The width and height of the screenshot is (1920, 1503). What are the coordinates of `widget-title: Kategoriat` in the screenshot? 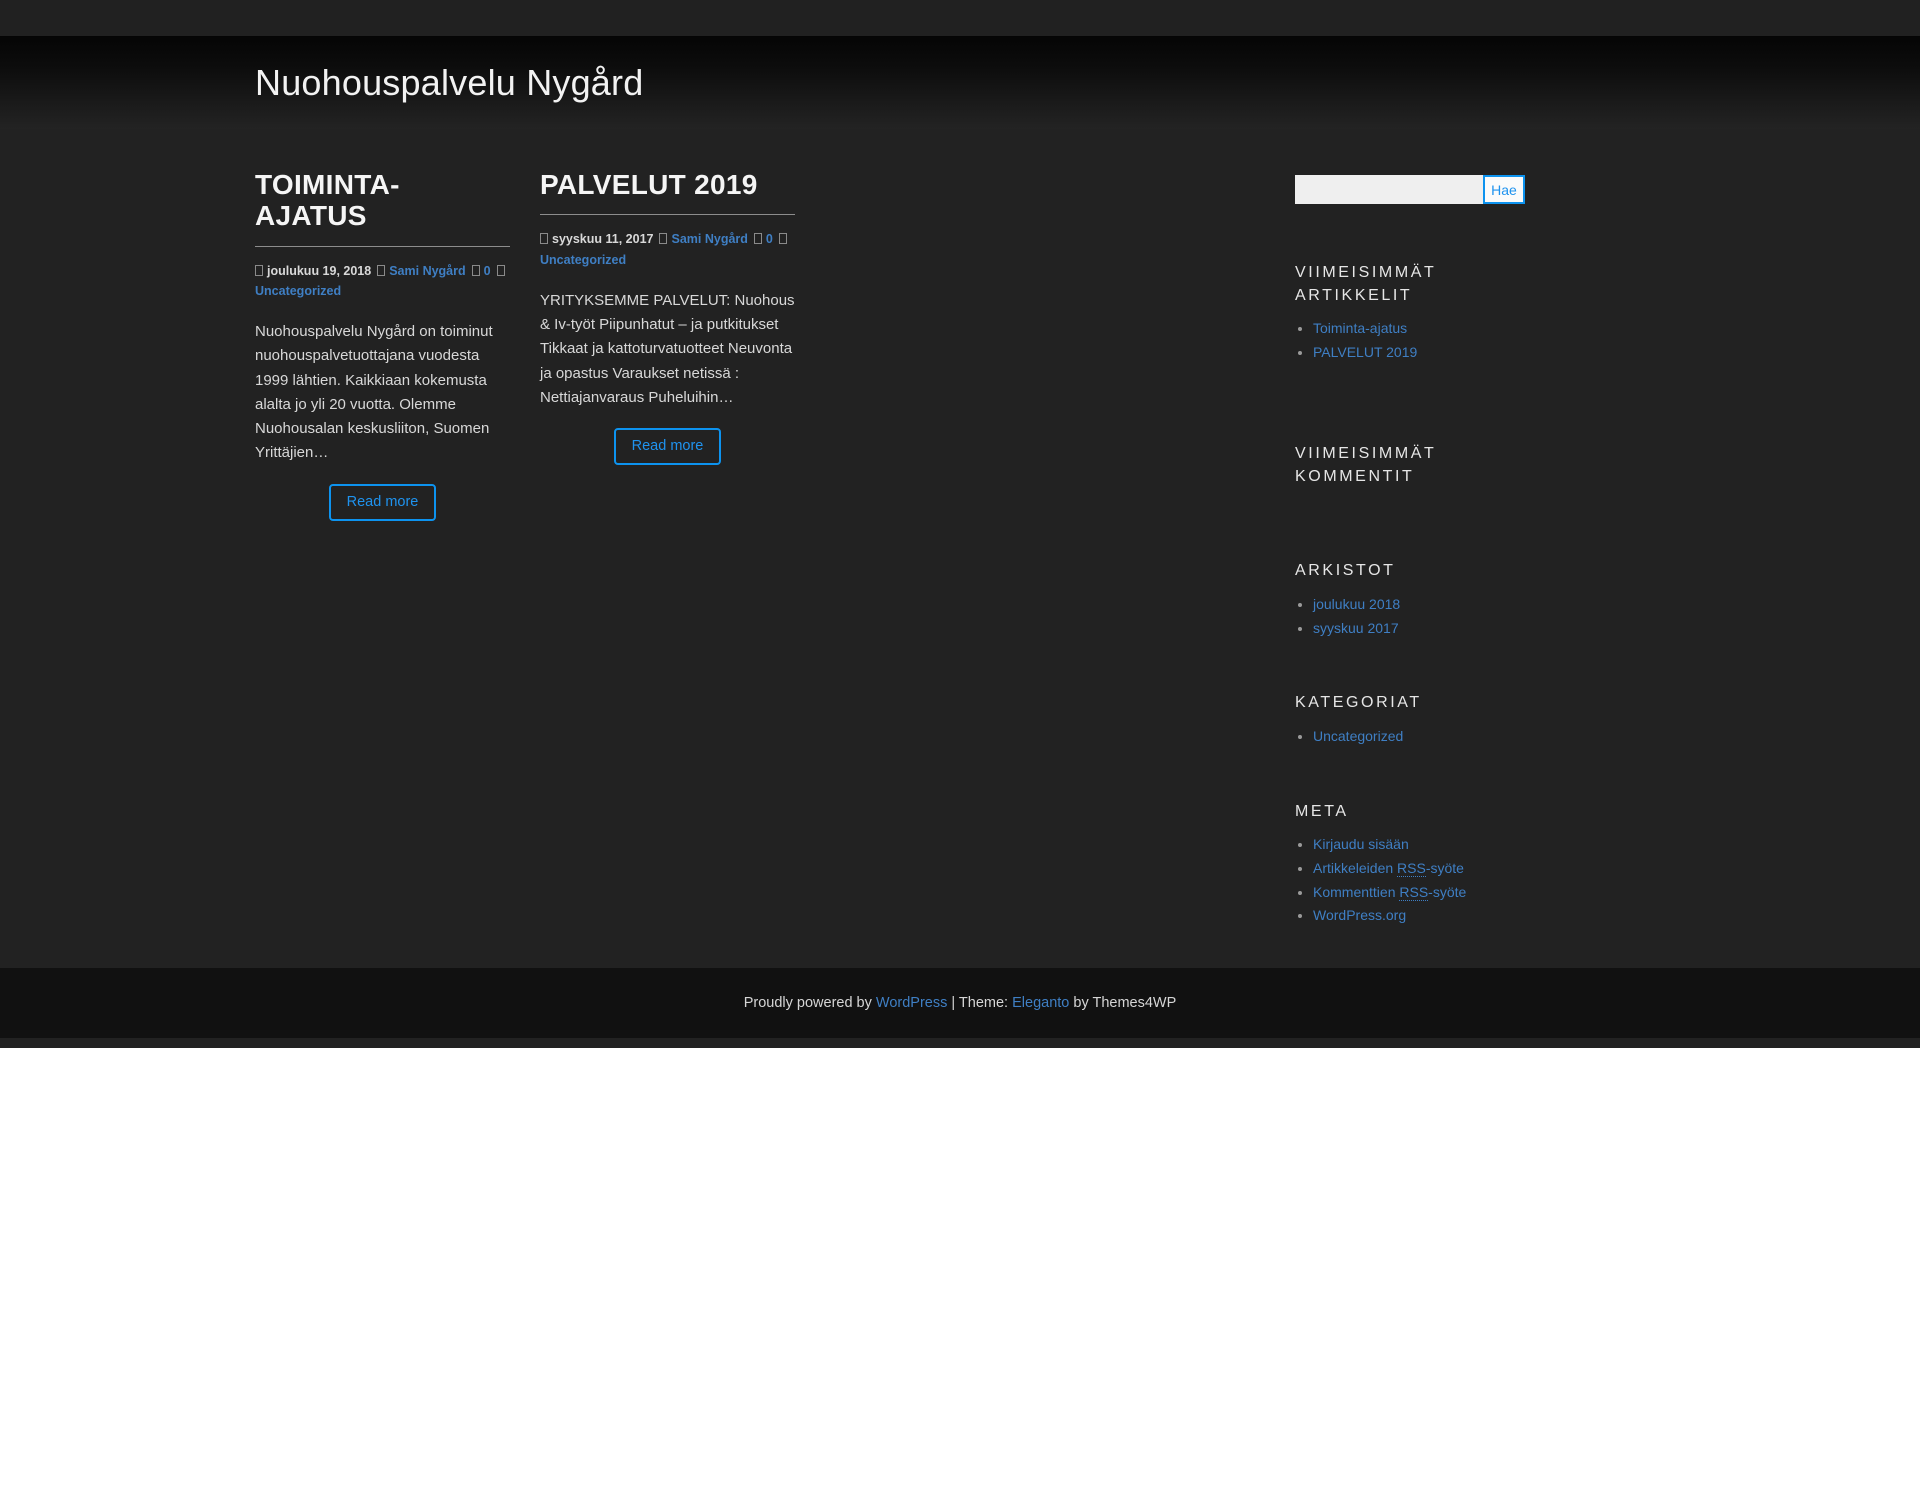 It's located at (1358, 703).